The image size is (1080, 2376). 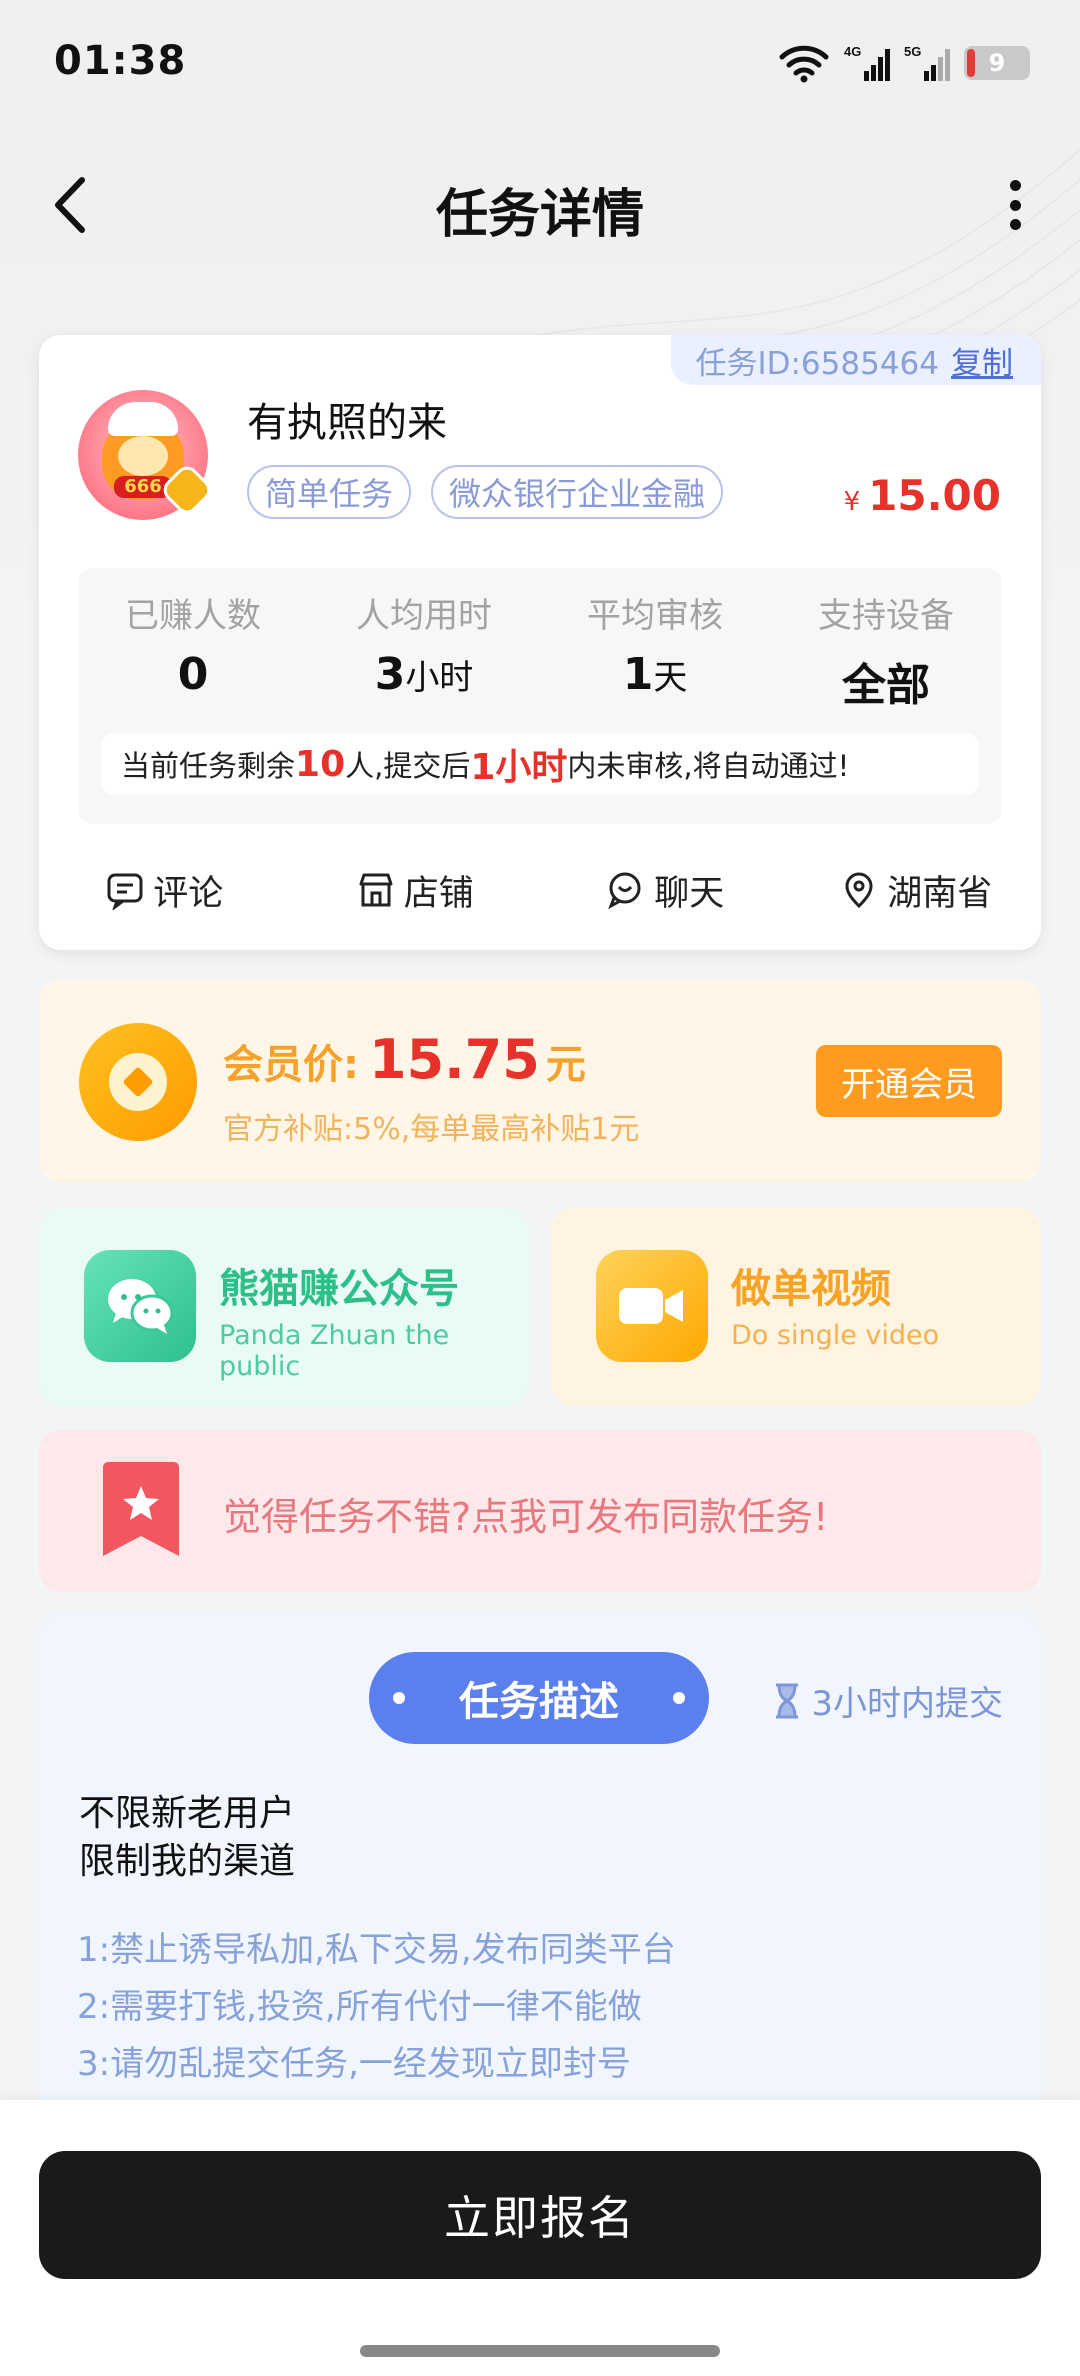 What do you see at coordinates (540, 2215) in the screenshot?
I see `enroll-now-button: 立即报名` at bounding box center [540, 2215].